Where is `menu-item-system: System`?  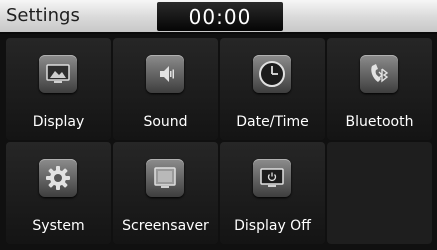 menu-item-system: System is located at coordinates (58, 193).